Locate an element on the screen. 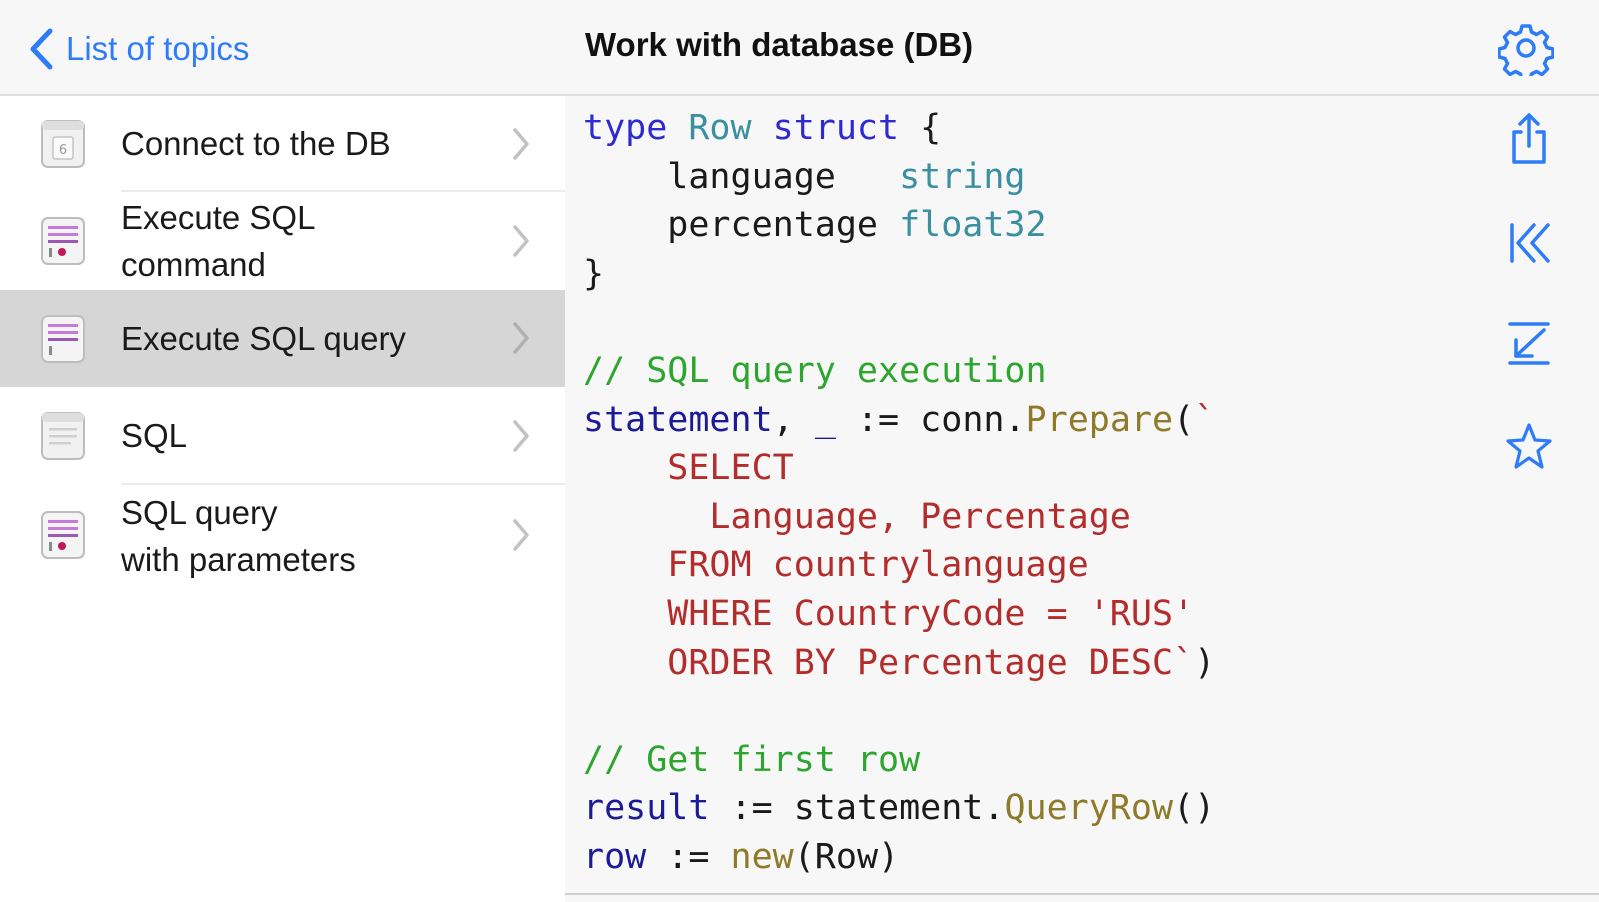 Image resolution: width=1599 pixels, height=902 pixels. code-line-9: Language, Percentage is located at coordinates (857, 516).